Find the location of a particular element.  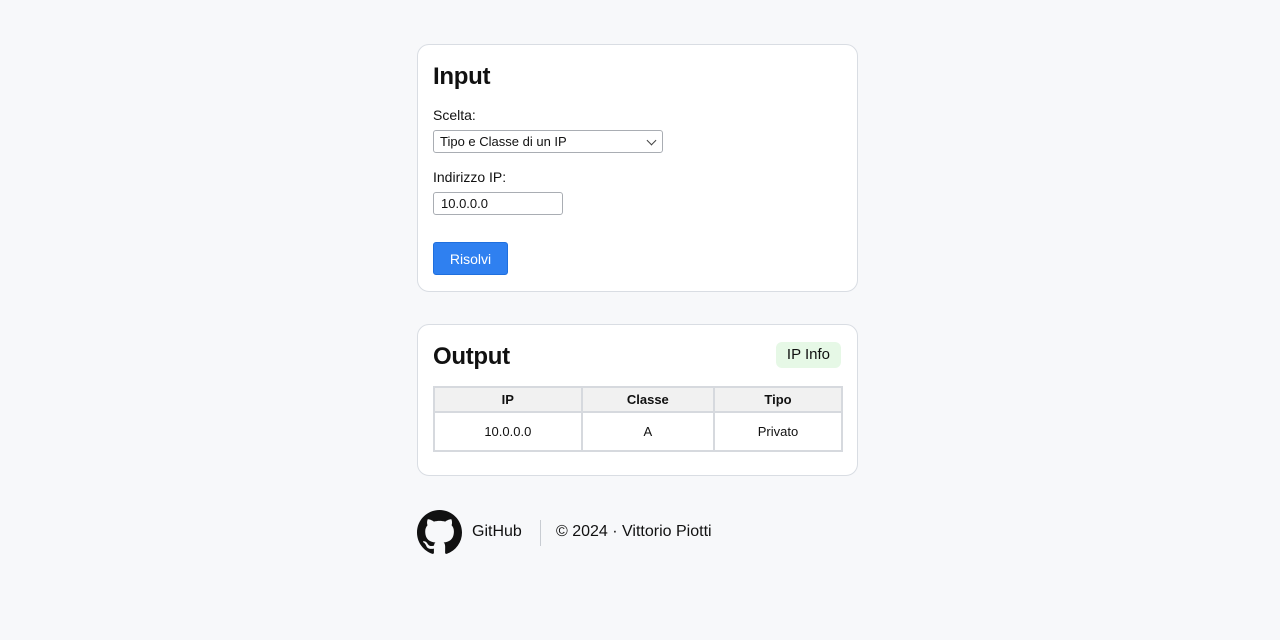

table-row: 10.0.0.0 A Privato is located at coordinates (638, 431).